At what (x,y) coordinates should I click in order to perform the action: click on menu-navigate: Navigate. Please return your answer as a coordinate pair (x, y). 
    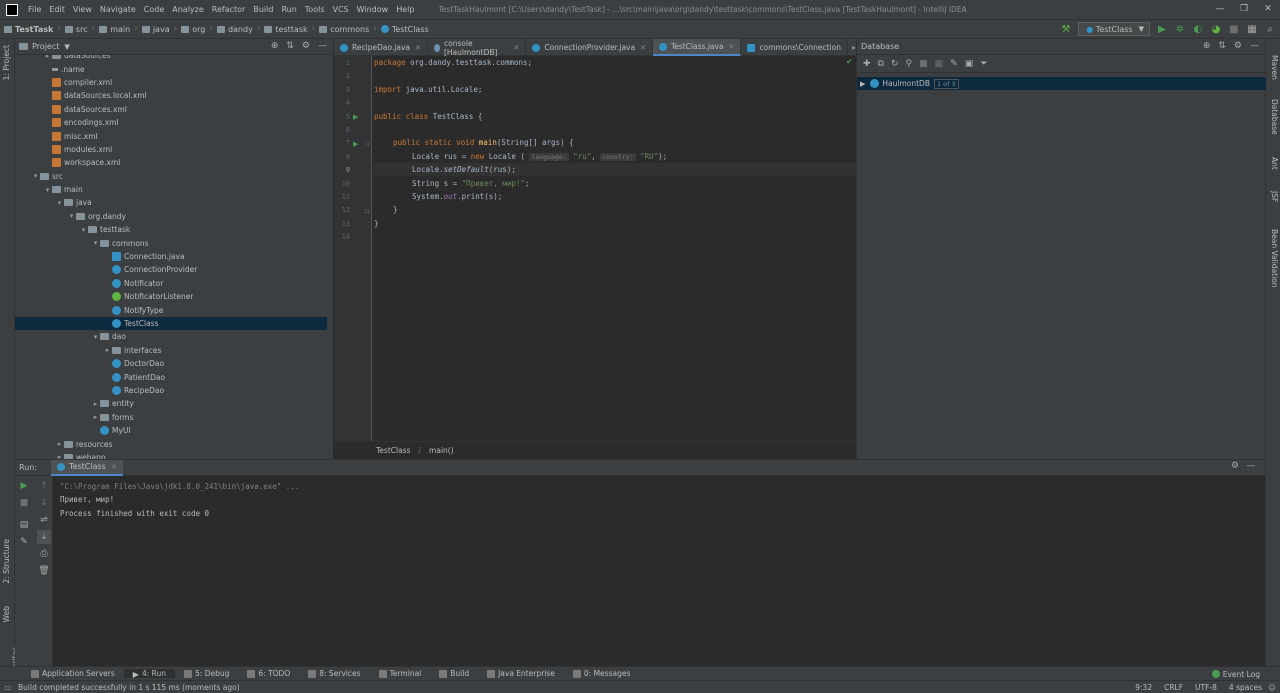
    Looking at the image, I should click on (118, 9).